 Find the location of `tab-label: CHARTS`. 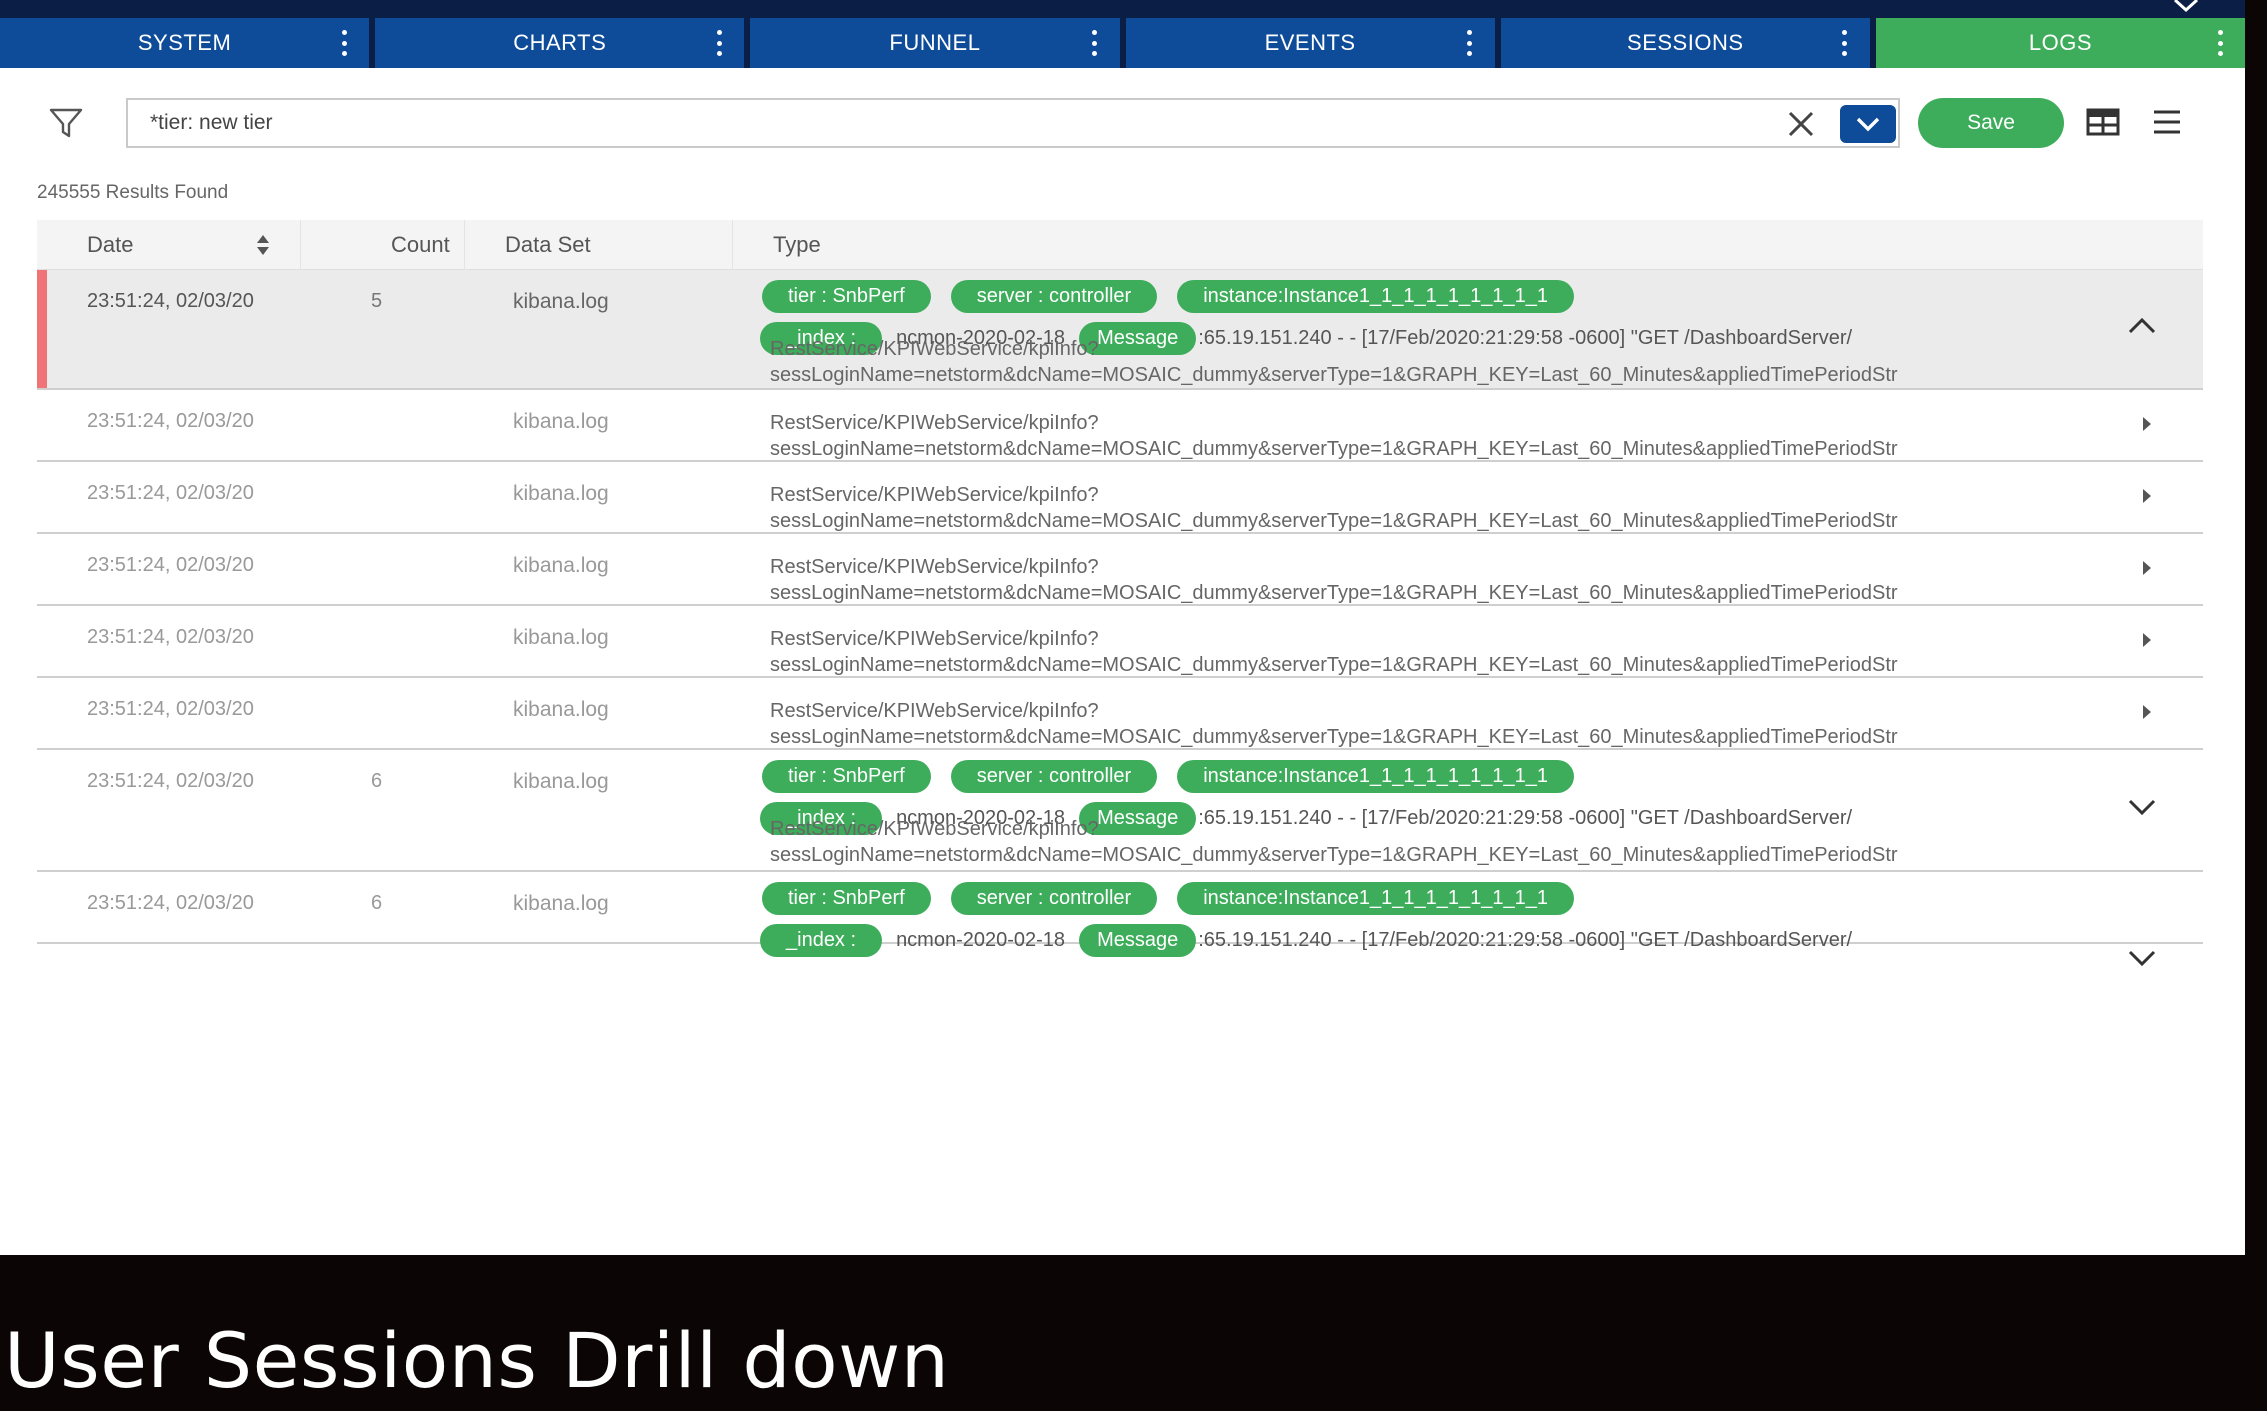

tab-label: CHARTS is located at coordinates (560, 42).